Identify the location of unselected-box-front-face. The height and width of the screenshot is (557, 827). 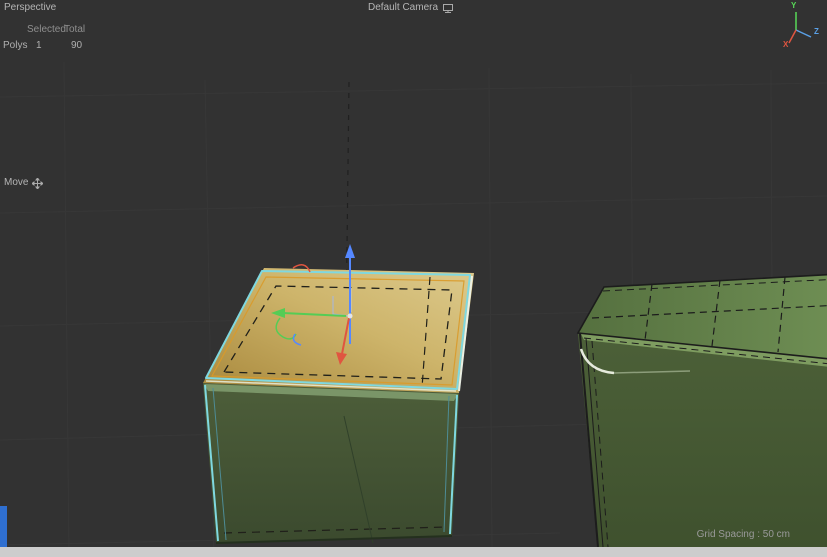
(702, 440).